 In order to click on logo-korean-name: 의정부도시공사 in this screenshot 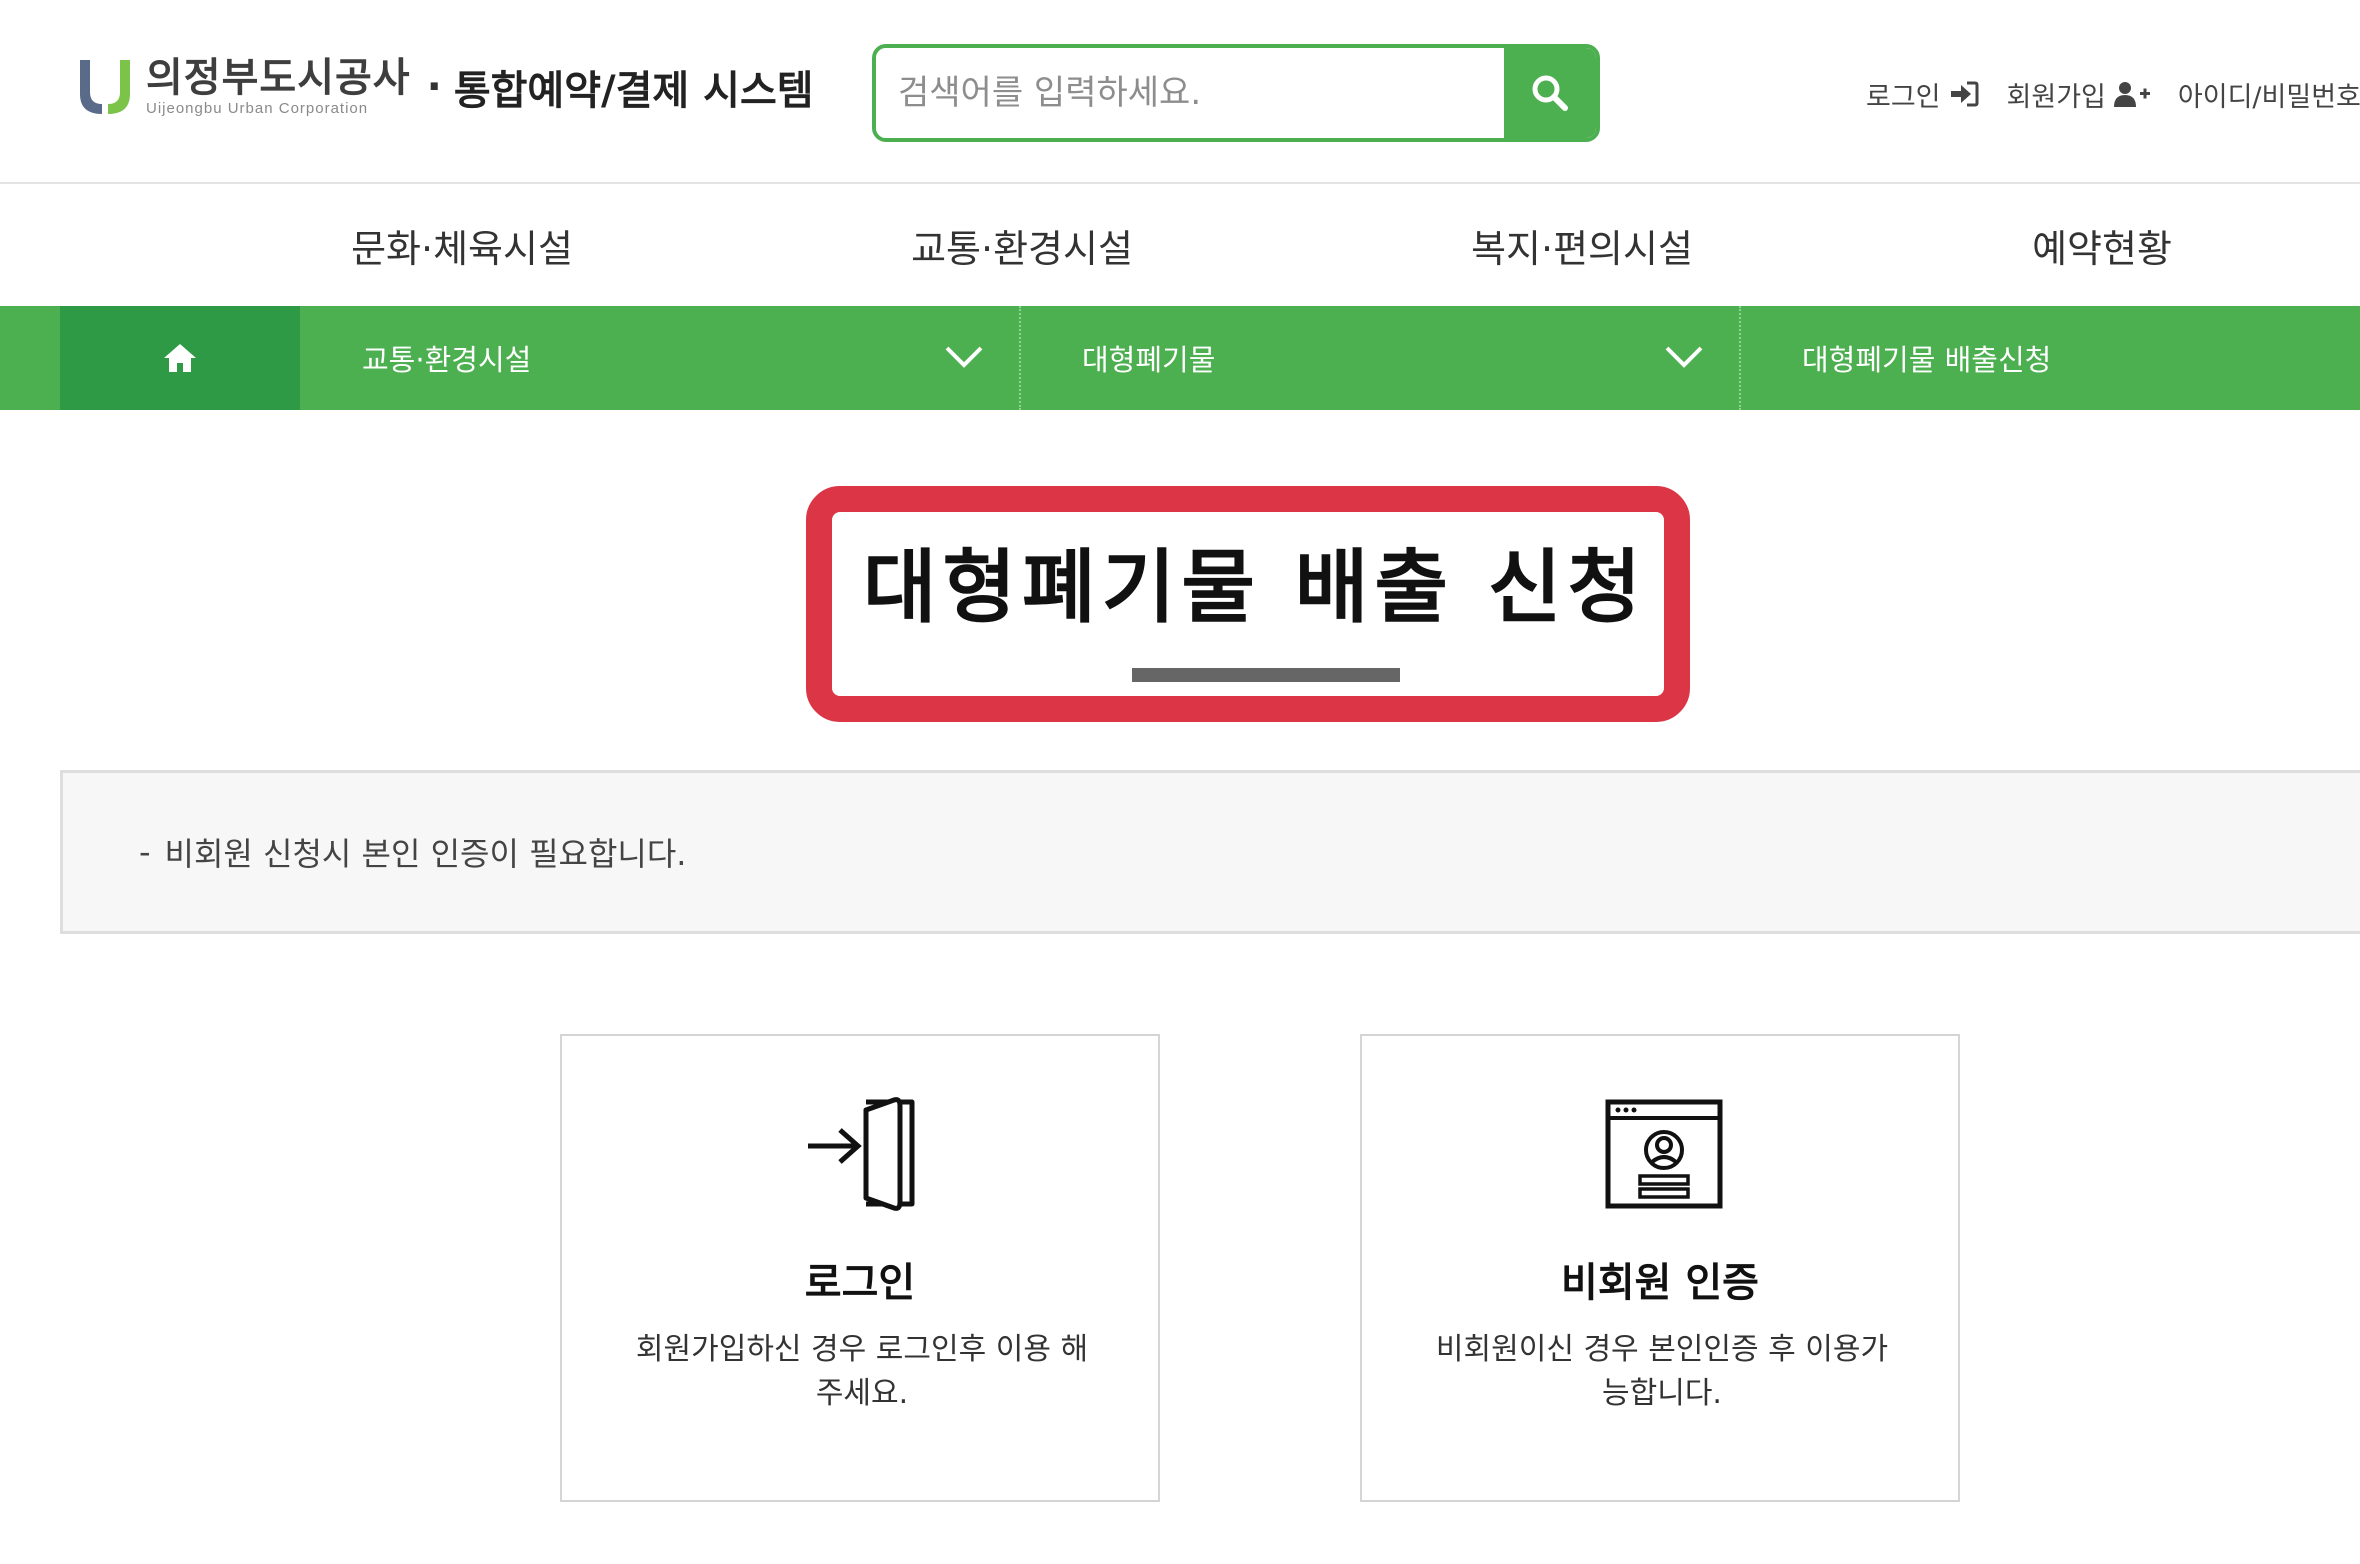, I will do `click(278, 78)`.